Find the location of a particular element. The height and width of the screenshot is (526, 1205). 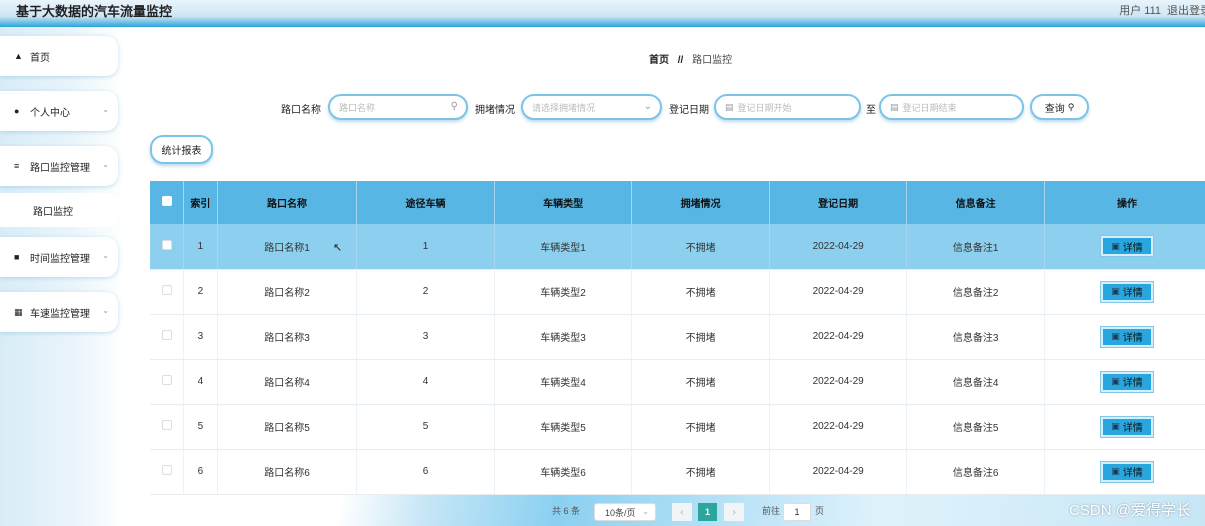

sidebar-item-label: 个人中心 is located at coordinates (50, 113).